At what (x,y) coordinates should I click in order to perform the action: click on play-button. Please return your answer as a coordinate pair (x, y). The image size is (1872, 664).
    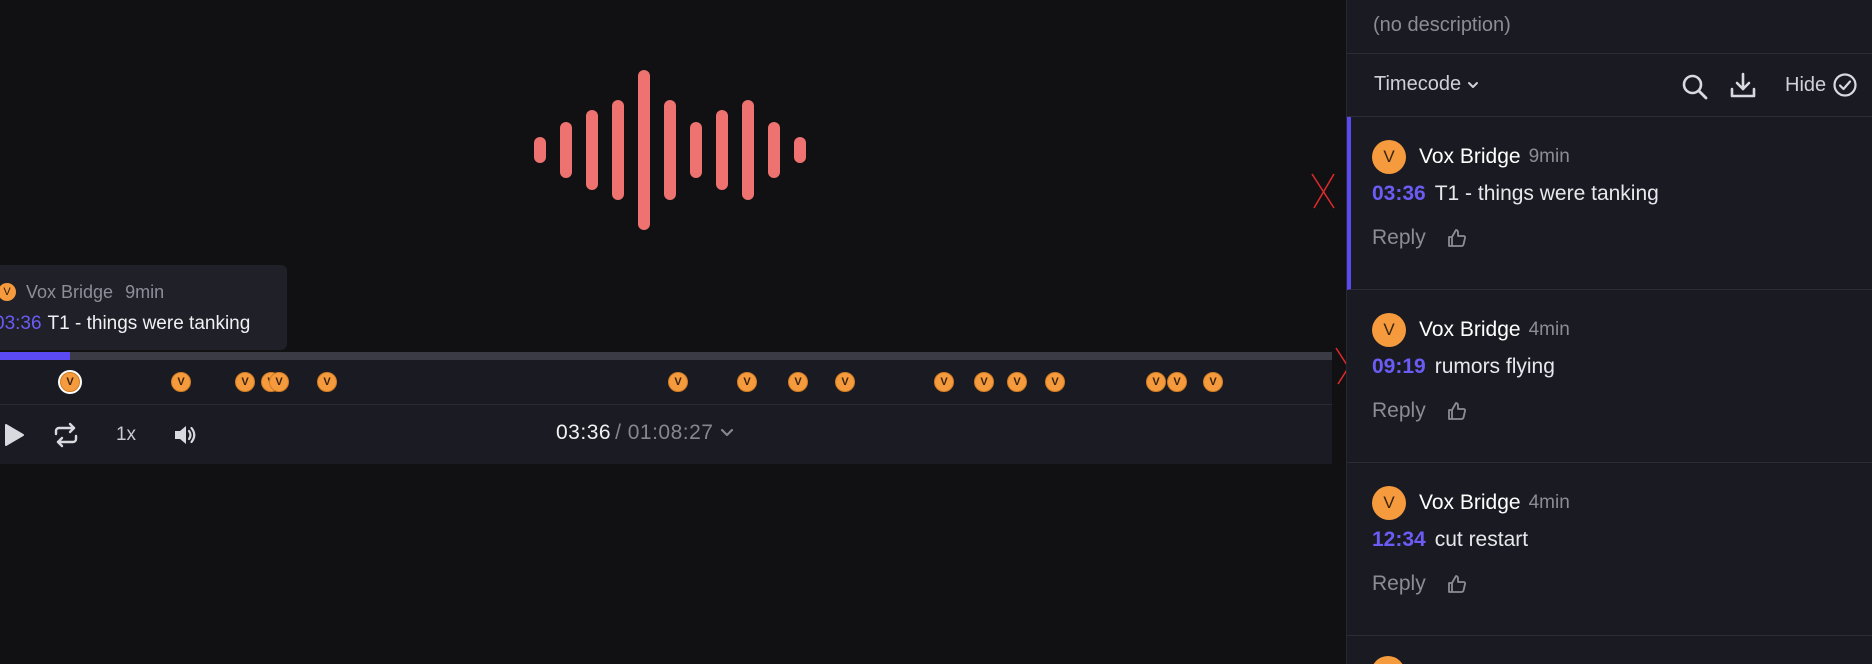
    Looking at the image, I should click on (14, 435).